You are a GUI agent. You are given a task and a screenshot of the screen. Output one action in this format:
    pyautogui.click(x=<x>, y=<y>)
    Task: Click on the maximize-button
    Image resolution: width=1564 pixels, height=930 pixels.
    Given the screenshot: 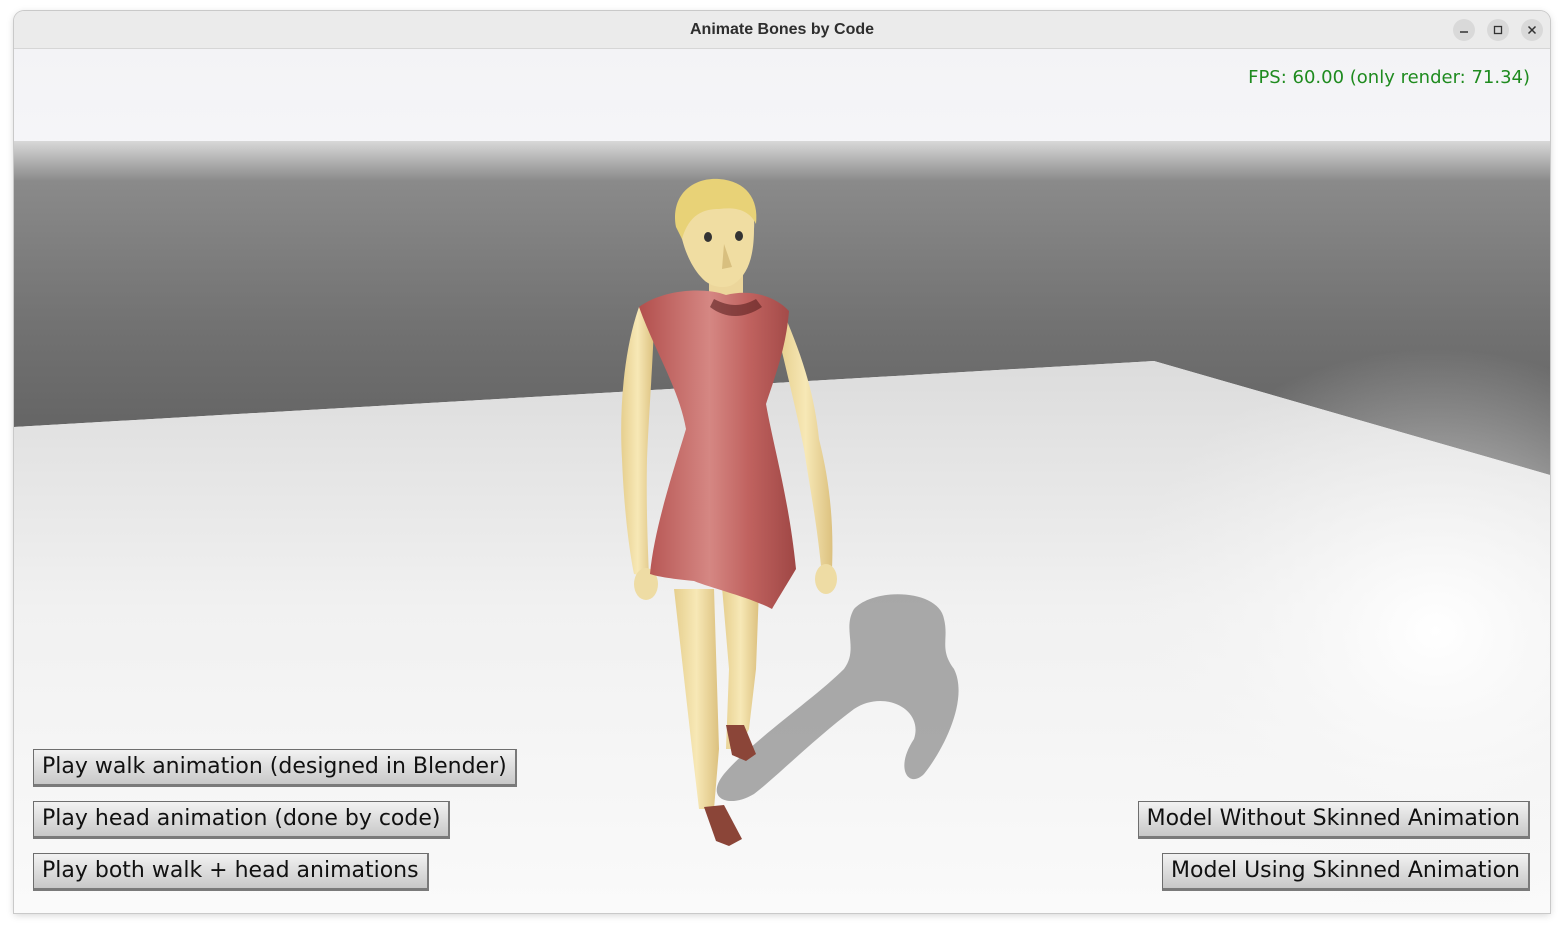 What is the action you would take?
    pyautogui.click(x=1498, y=30)
    